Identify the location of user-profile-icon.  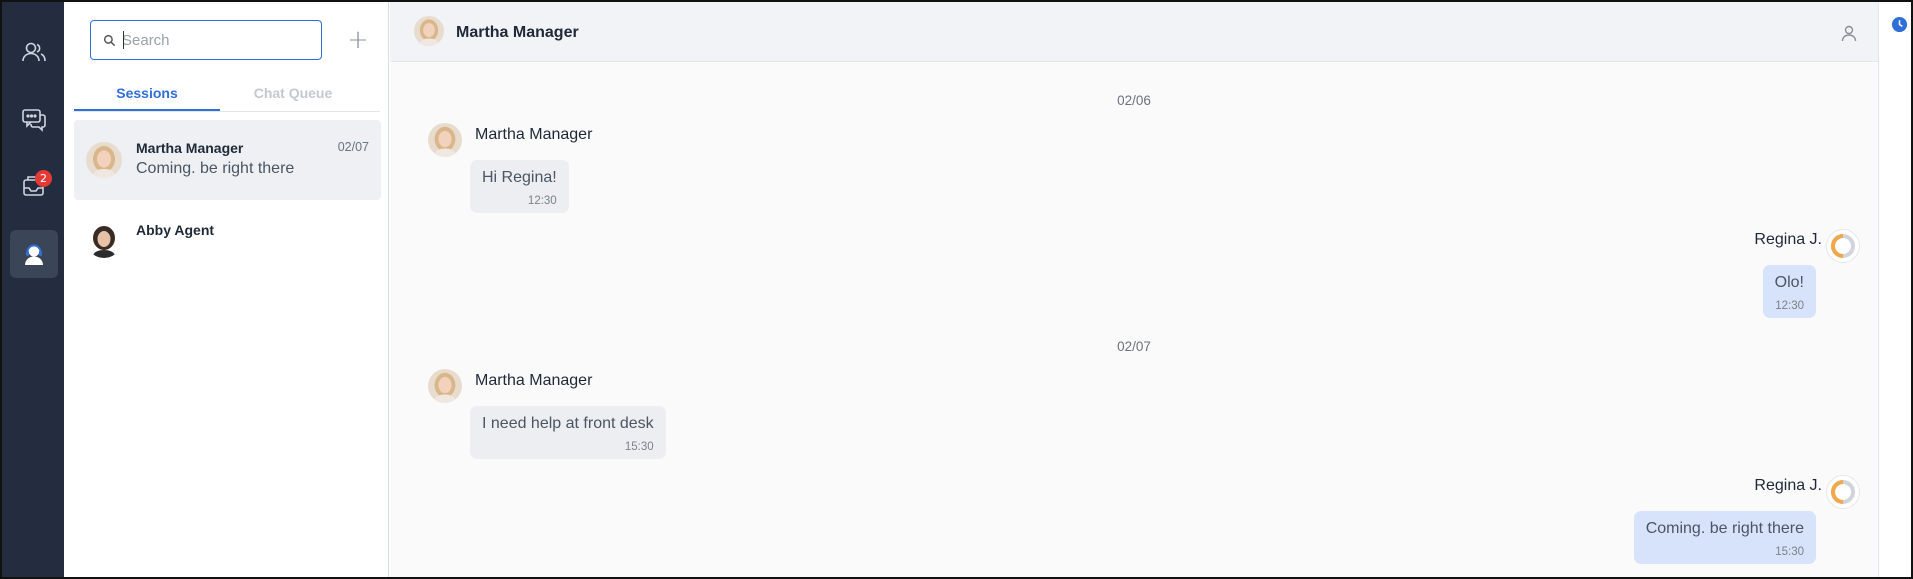
(1849, 33).